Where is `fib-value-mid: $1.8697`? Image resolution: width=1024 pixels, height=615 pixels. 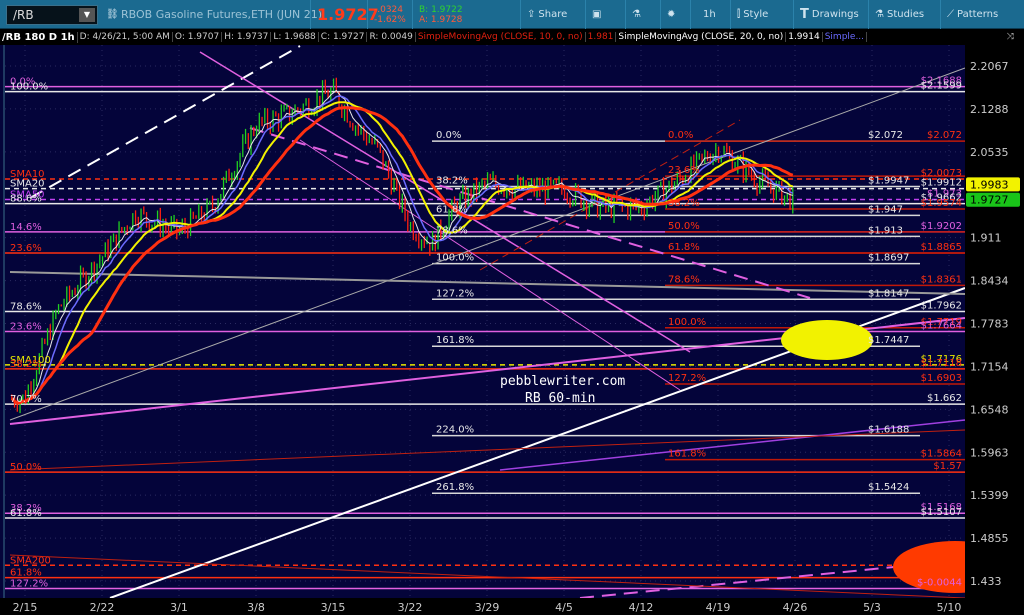
fib-value-mid: $1.8697 is located at coordinates (888, 258).